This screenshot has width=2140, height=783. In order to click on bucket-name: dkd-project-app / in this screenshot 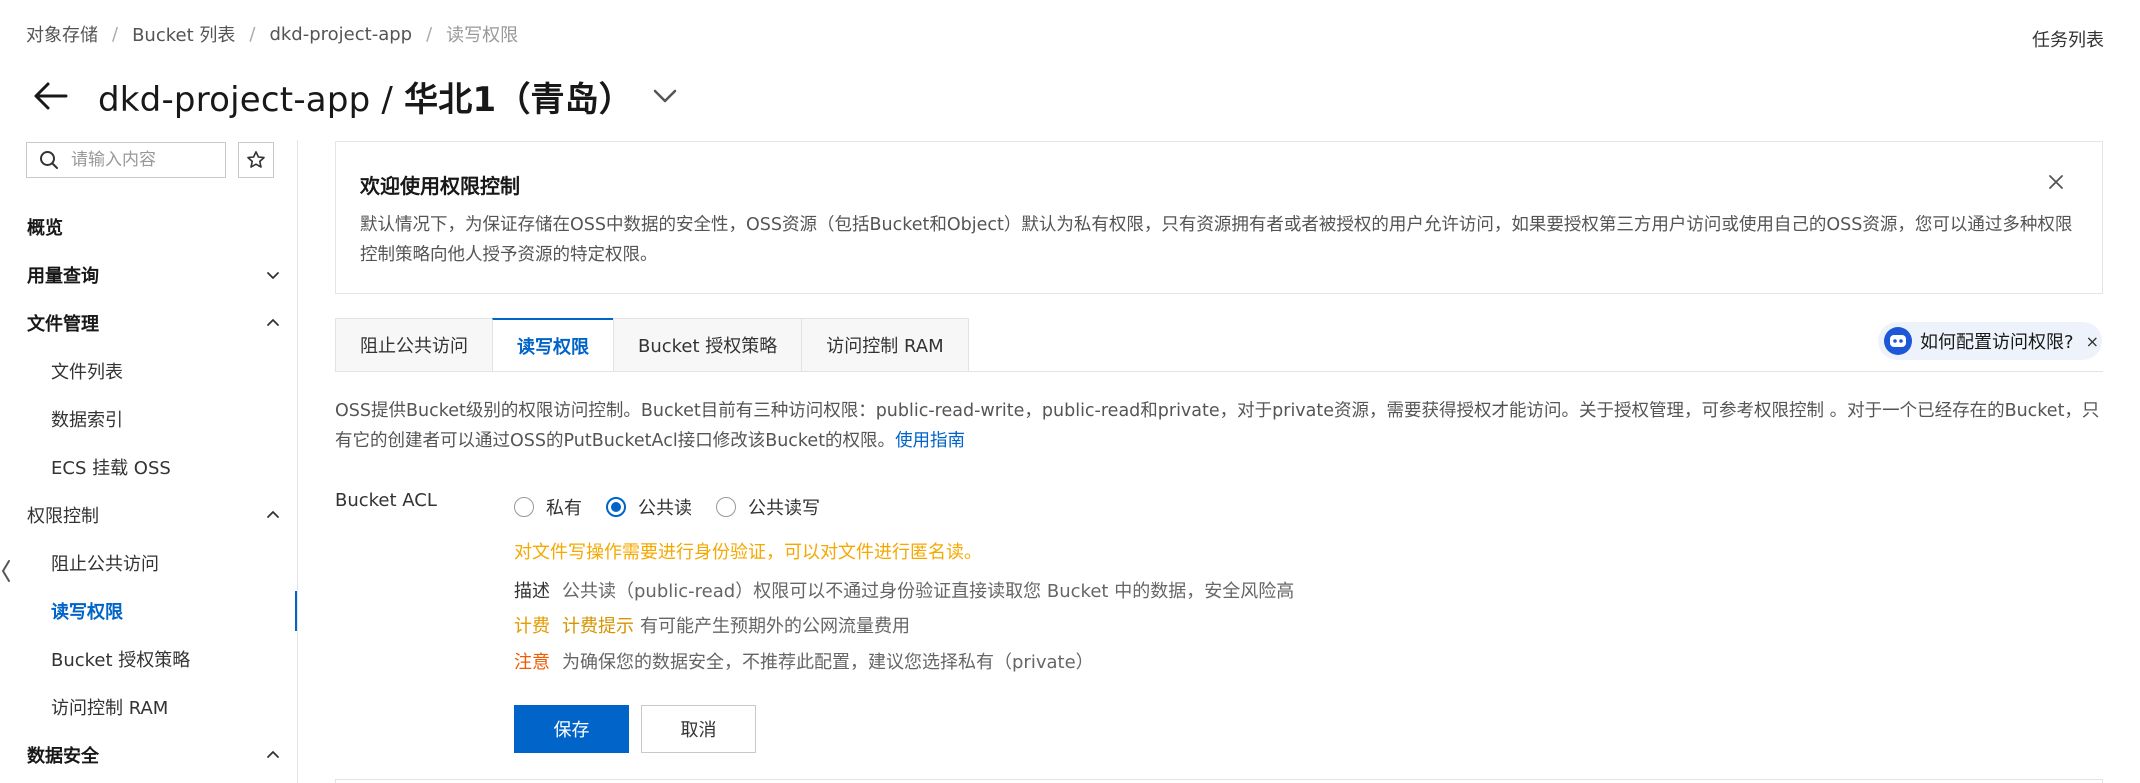, I will do `click(251, 99)`.